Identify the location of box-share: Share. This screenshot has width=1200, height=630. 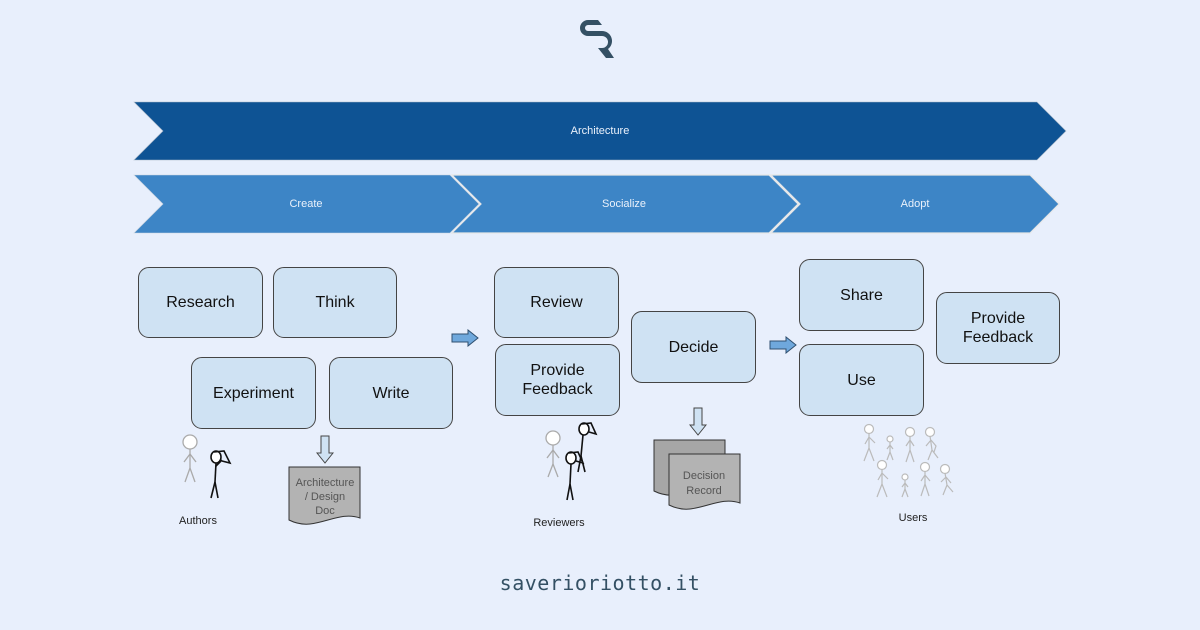
(861, 295).